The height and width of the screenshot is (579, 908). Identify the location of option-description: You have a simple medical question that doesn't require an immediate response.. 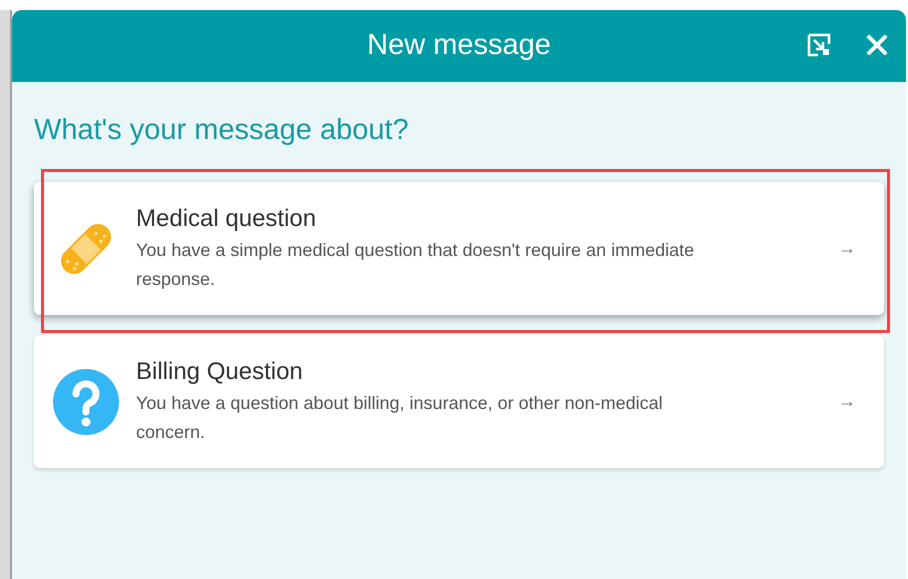
(416, 264).